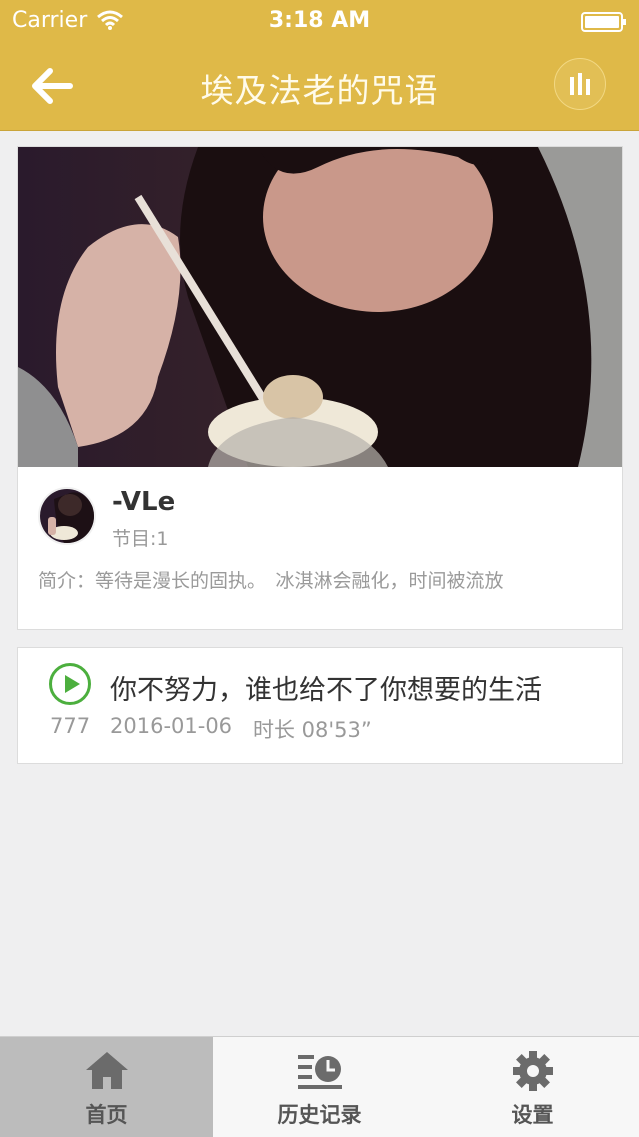  What do you see at coordinates (67, 516) in the screenshot?
I see `author-avatar` at bounding box center [67, 516].